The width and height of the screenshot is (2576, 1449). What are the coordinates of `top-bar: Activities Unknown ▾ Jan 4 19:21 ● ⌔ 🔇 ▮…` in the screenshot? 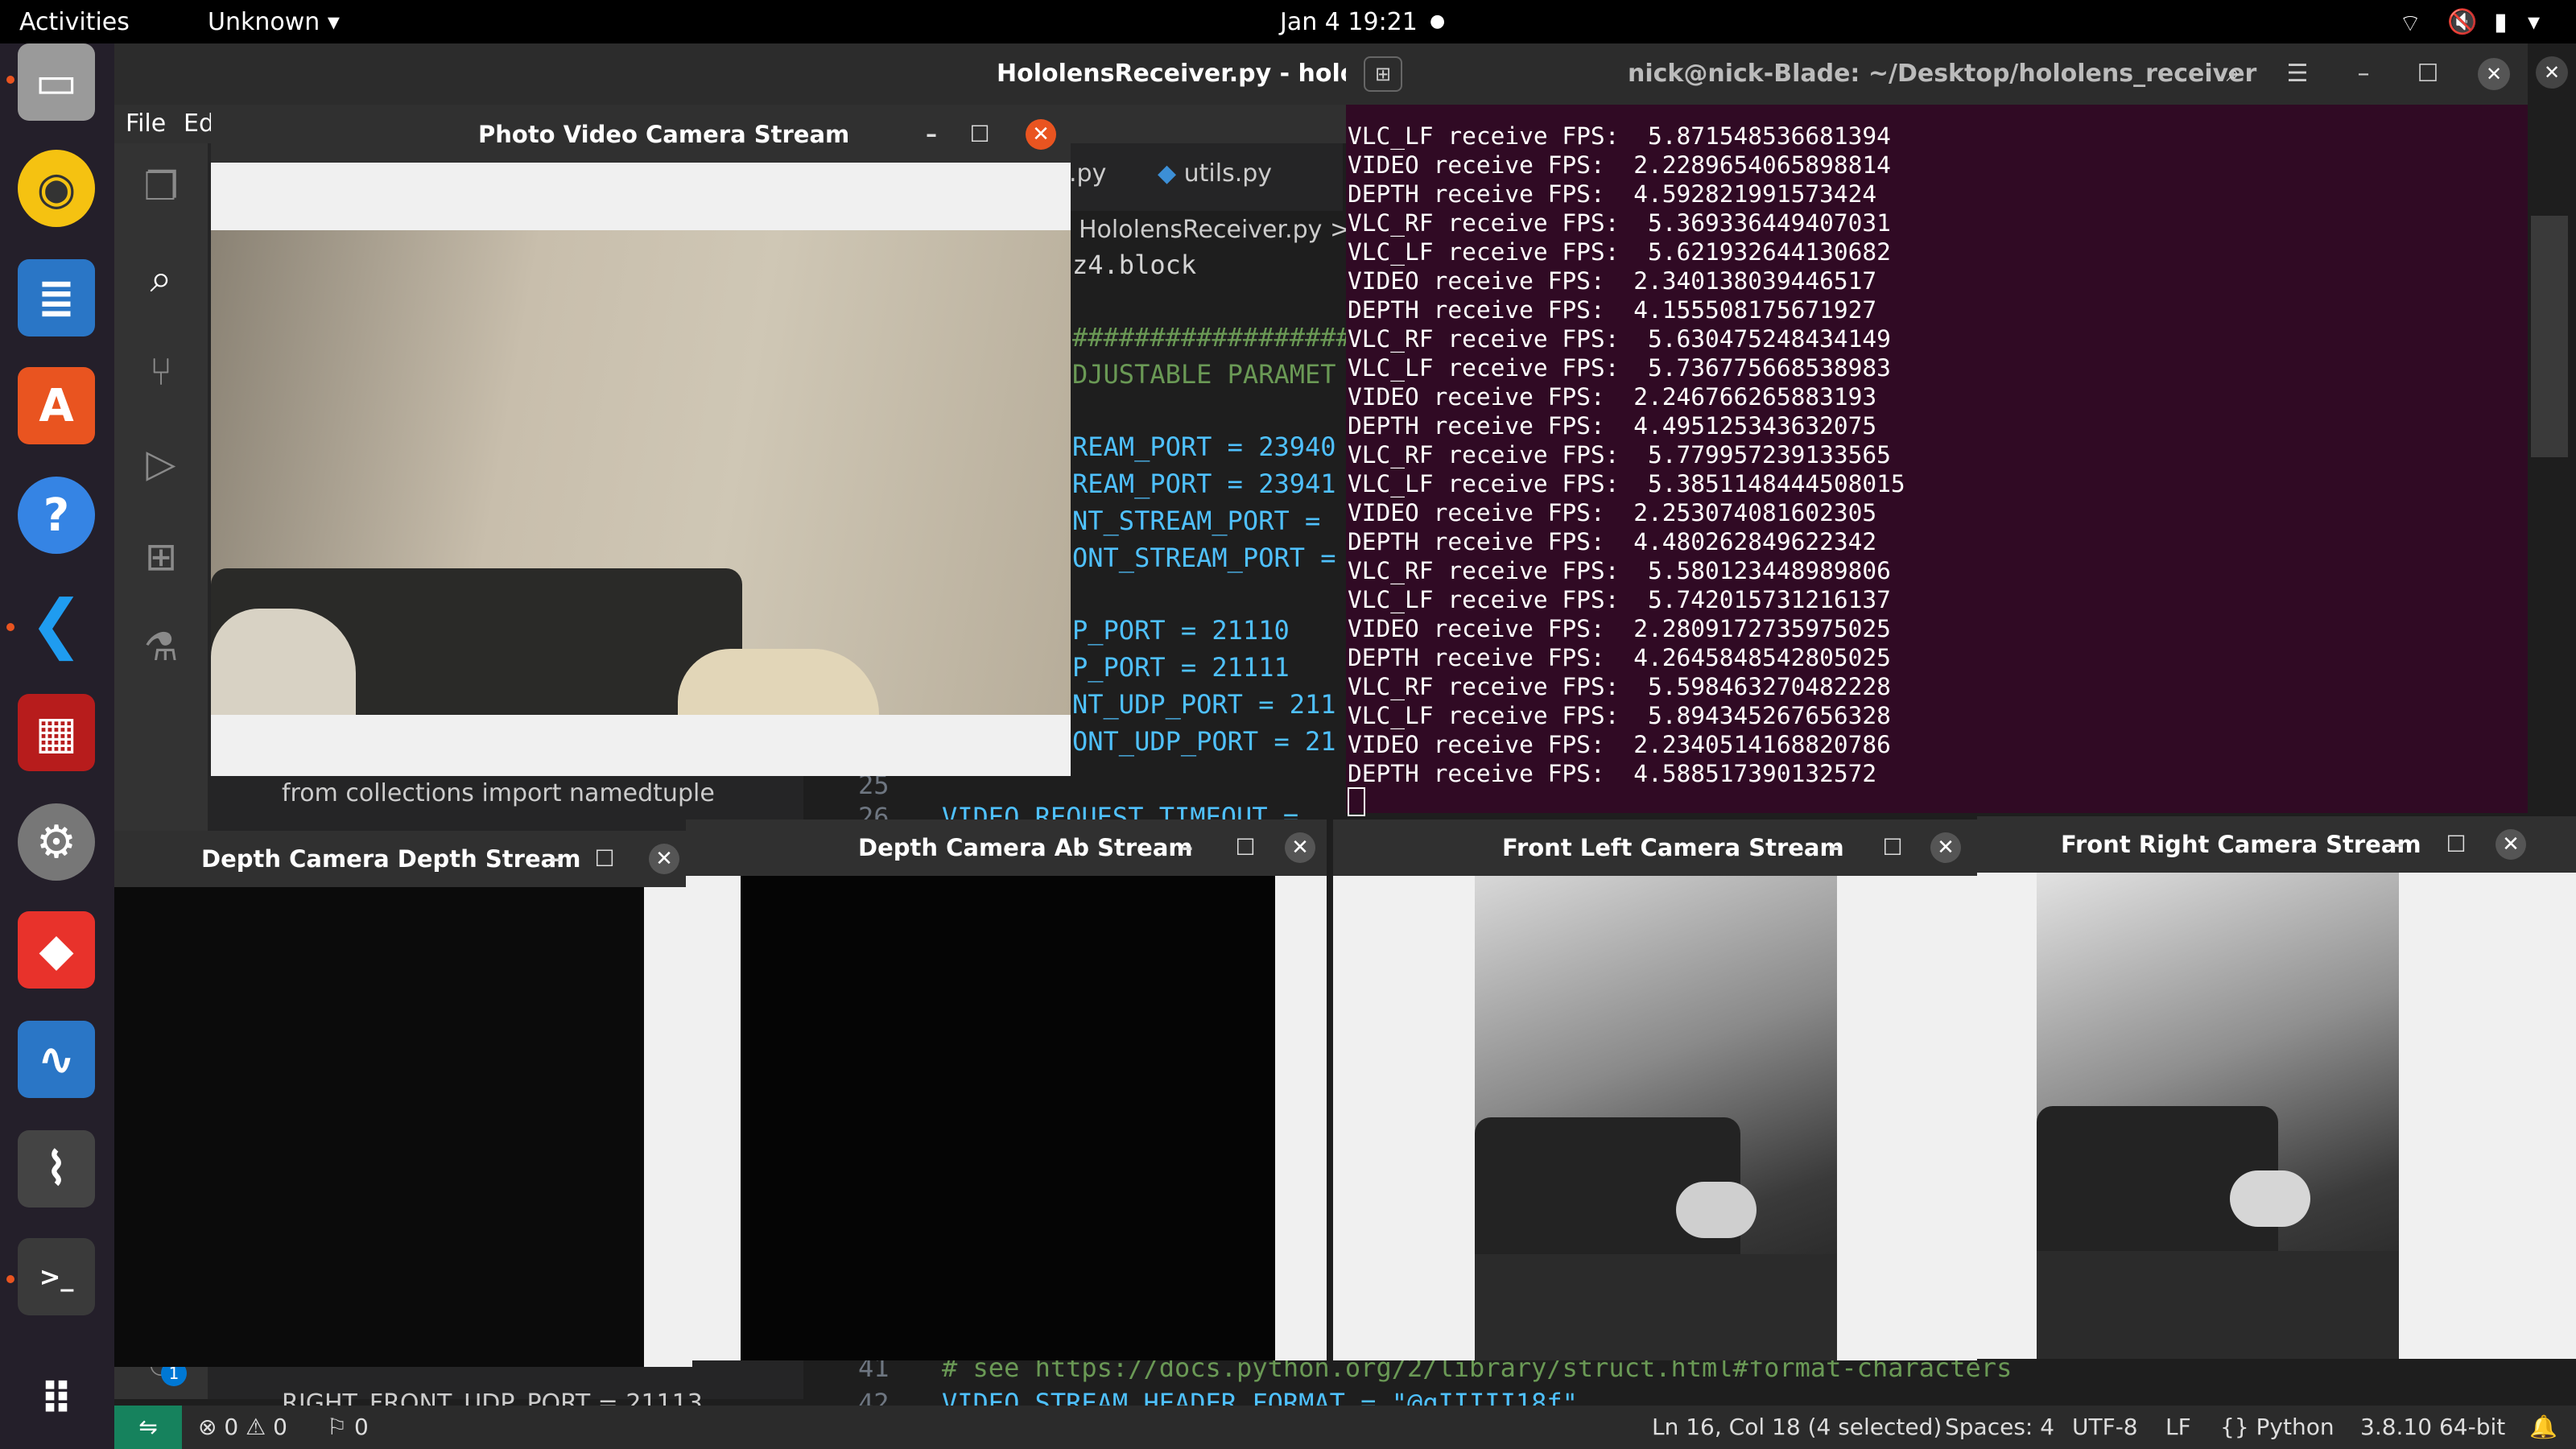 It's located at (1288, 21).